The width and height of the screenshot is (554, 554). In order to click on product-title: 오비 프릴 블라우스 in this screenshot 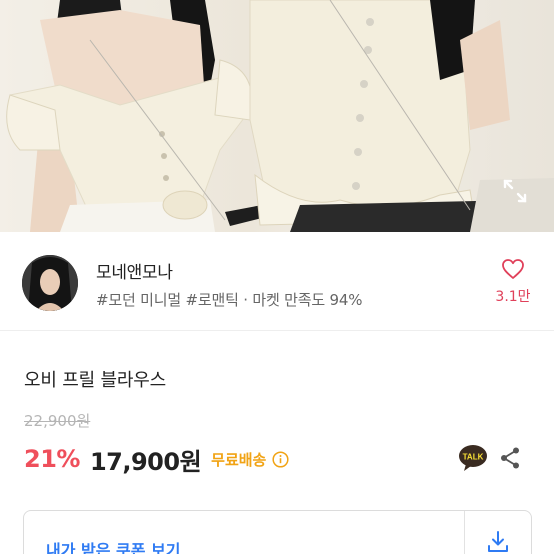, I will do `click(95, 380)`.